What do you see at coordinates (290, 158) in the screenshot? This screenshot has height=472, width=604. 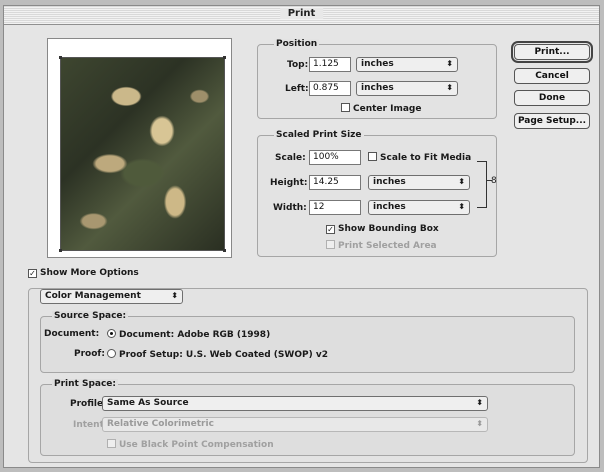 I see `scale-label: Scale:` at bounding box center [290, 158].